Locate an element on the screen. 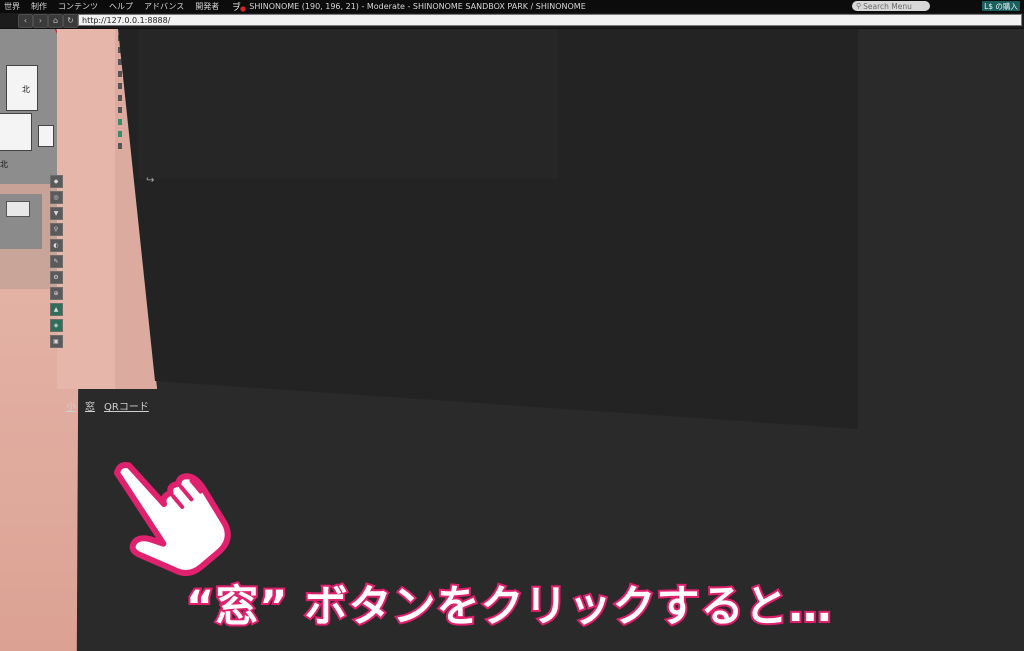 This screenshot has width=1024, height=651. toolbar-button: ▼ is located at coordinates (56, 213).